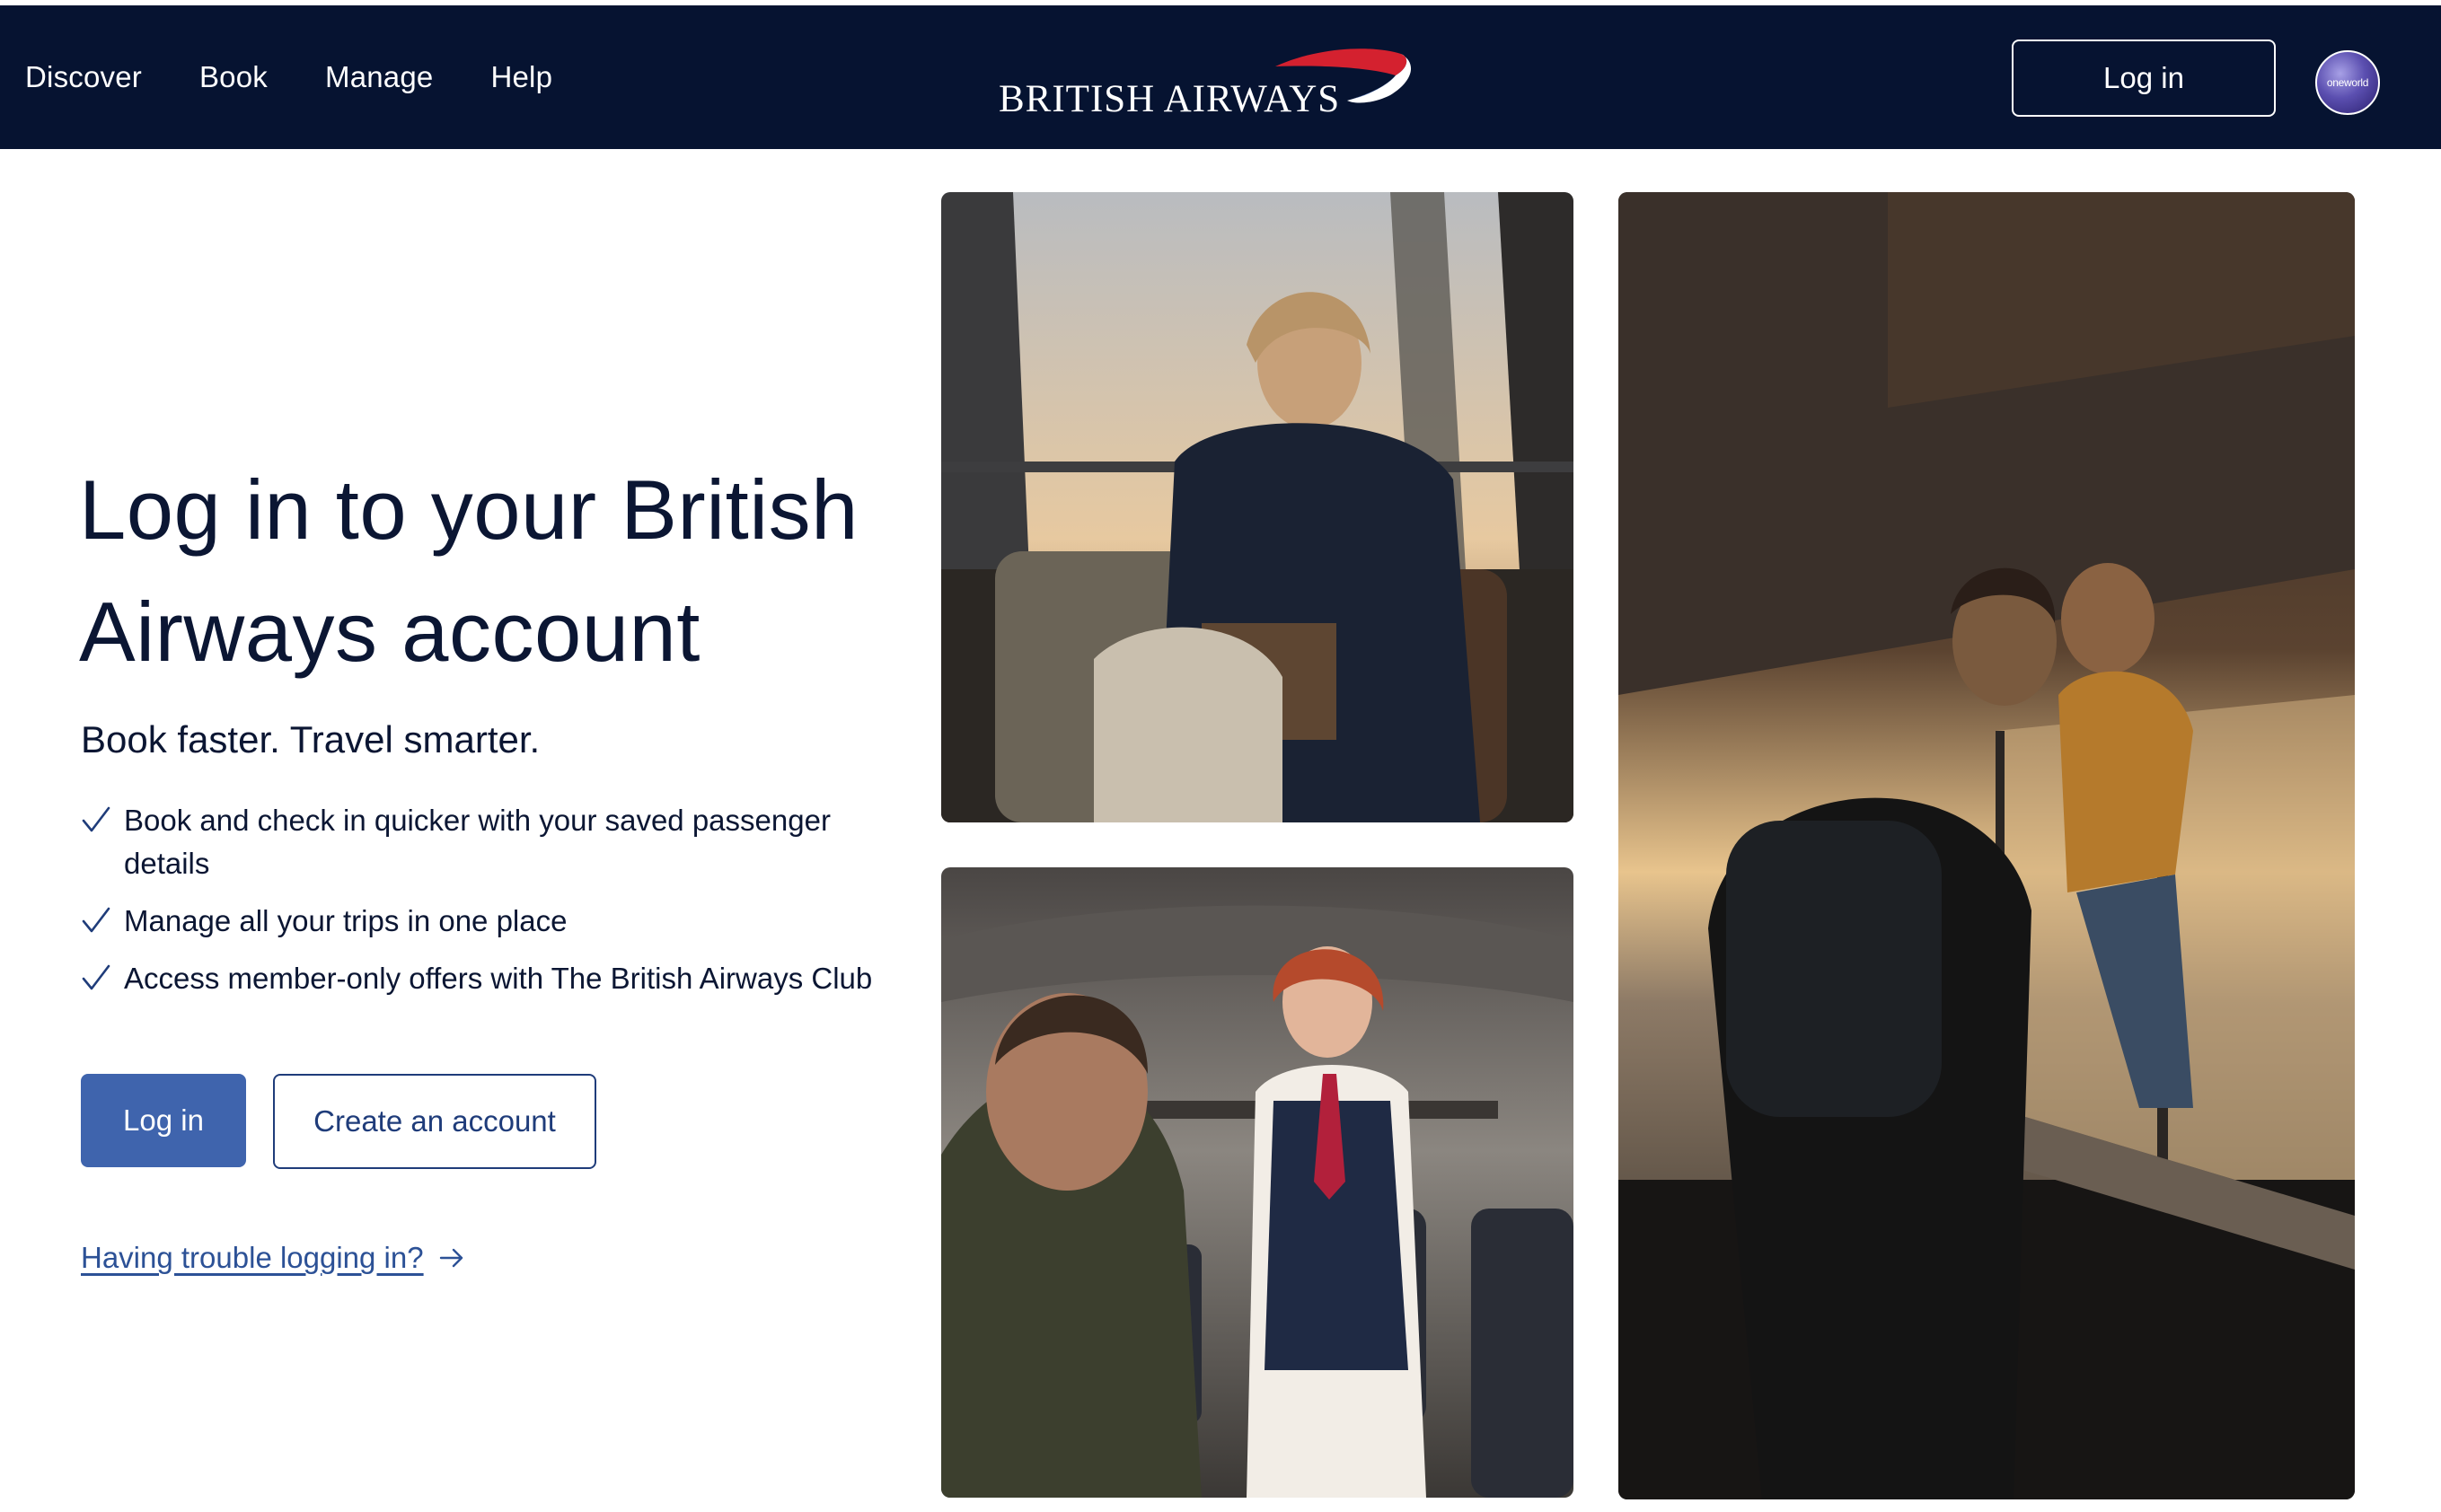 The image size is (2441, 1512). I want to click on oneworld-badge: oneworld, so click(2347, 82).